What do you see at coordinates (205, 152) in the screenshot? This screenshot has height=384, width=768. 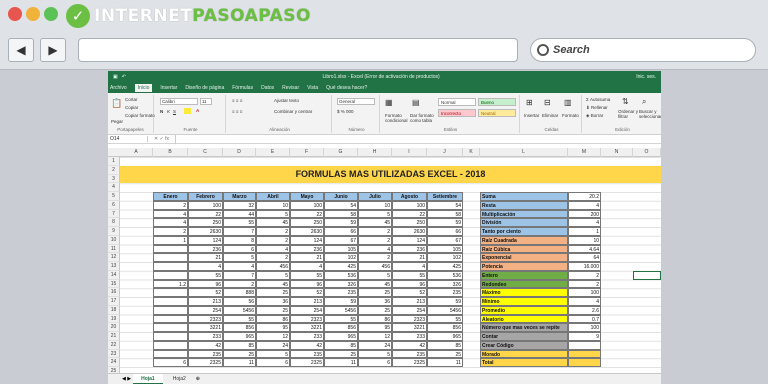 I see `column-header: C` at bounding box center [205, 152].